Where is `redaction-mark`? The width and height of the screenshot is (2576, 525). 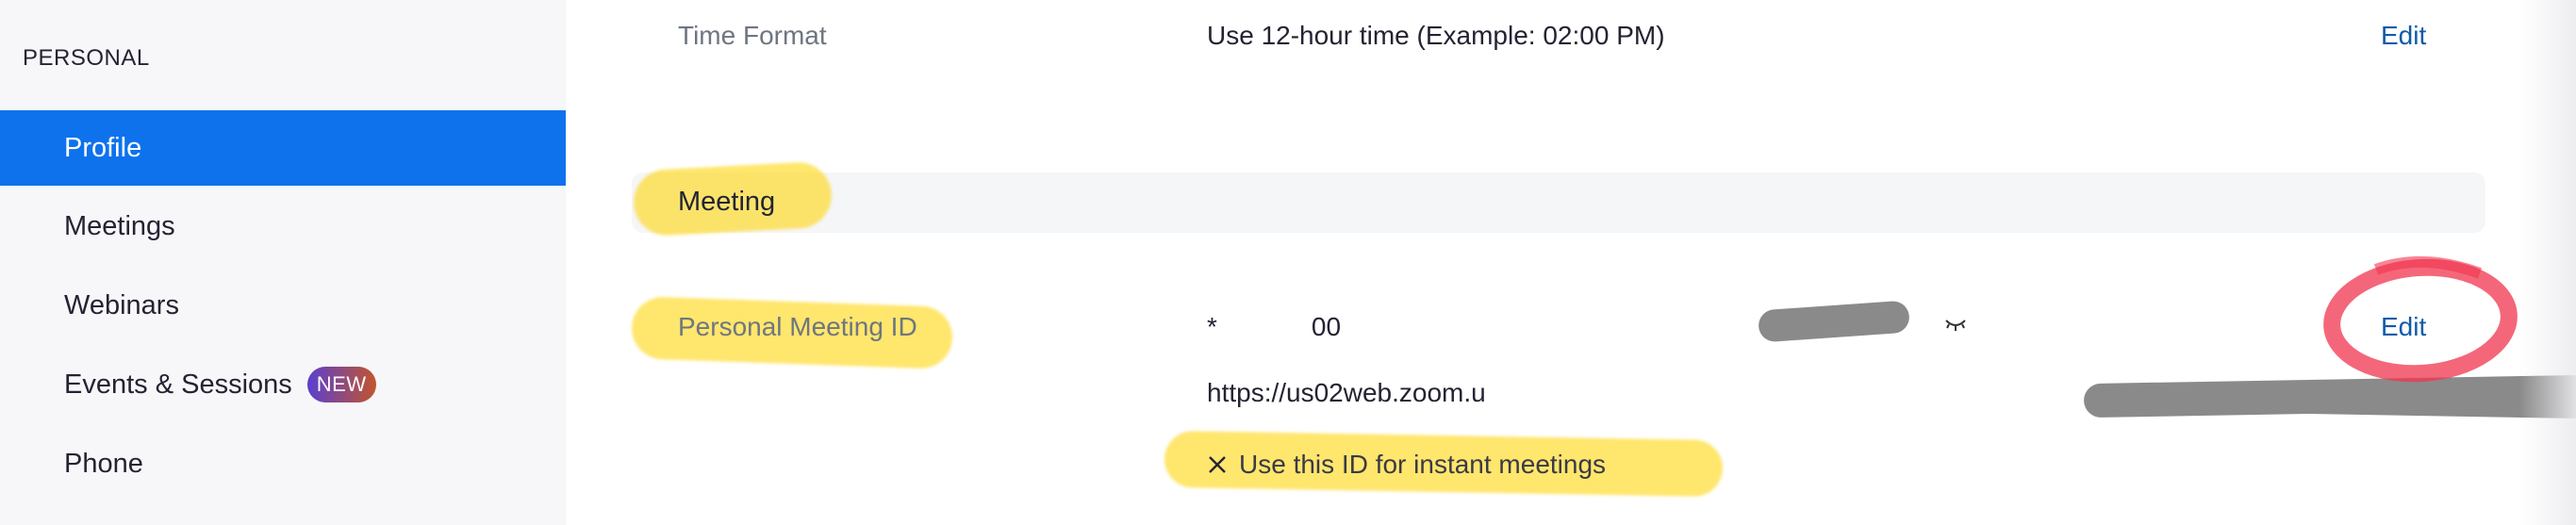 redaction-mark is located at coordinates (1834, 321).